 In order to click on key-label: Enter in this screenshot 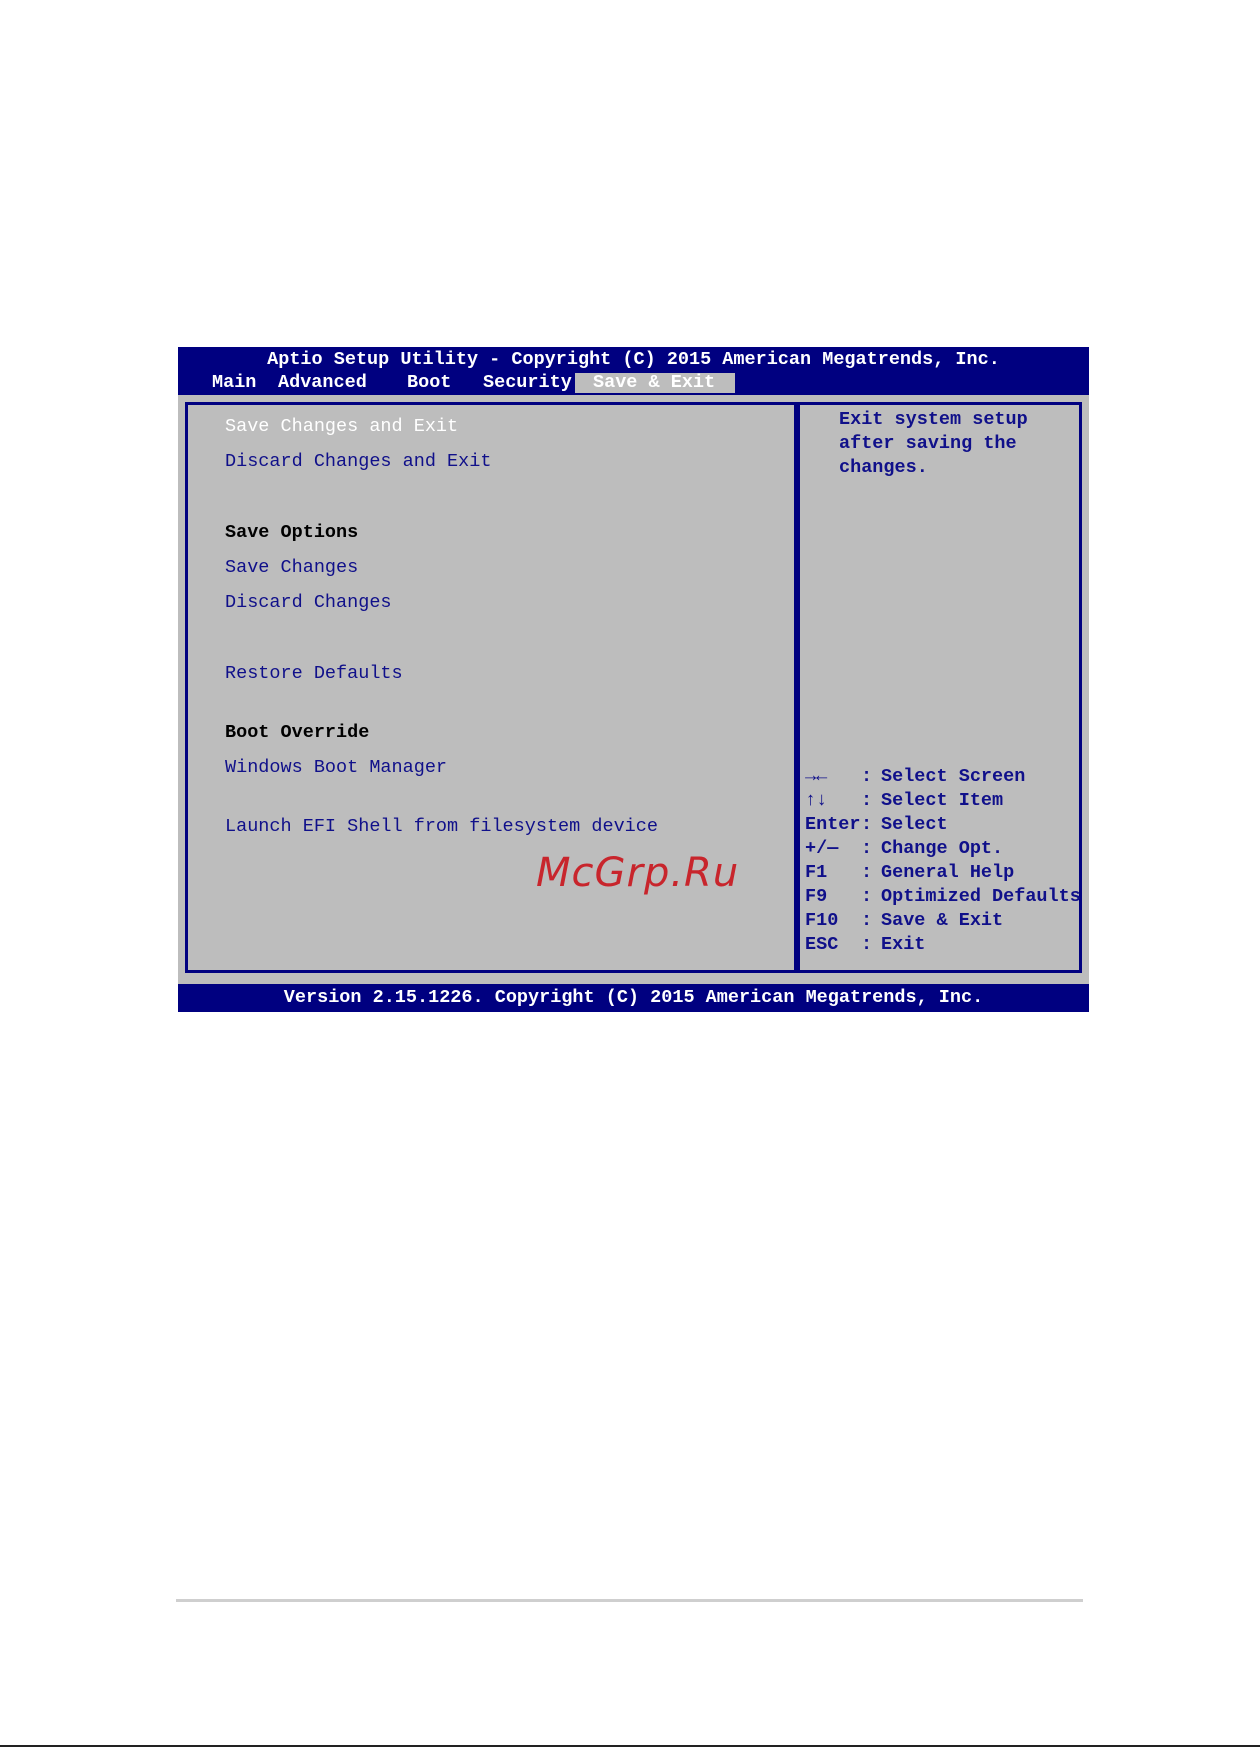, I will do `click(833, 824)`.